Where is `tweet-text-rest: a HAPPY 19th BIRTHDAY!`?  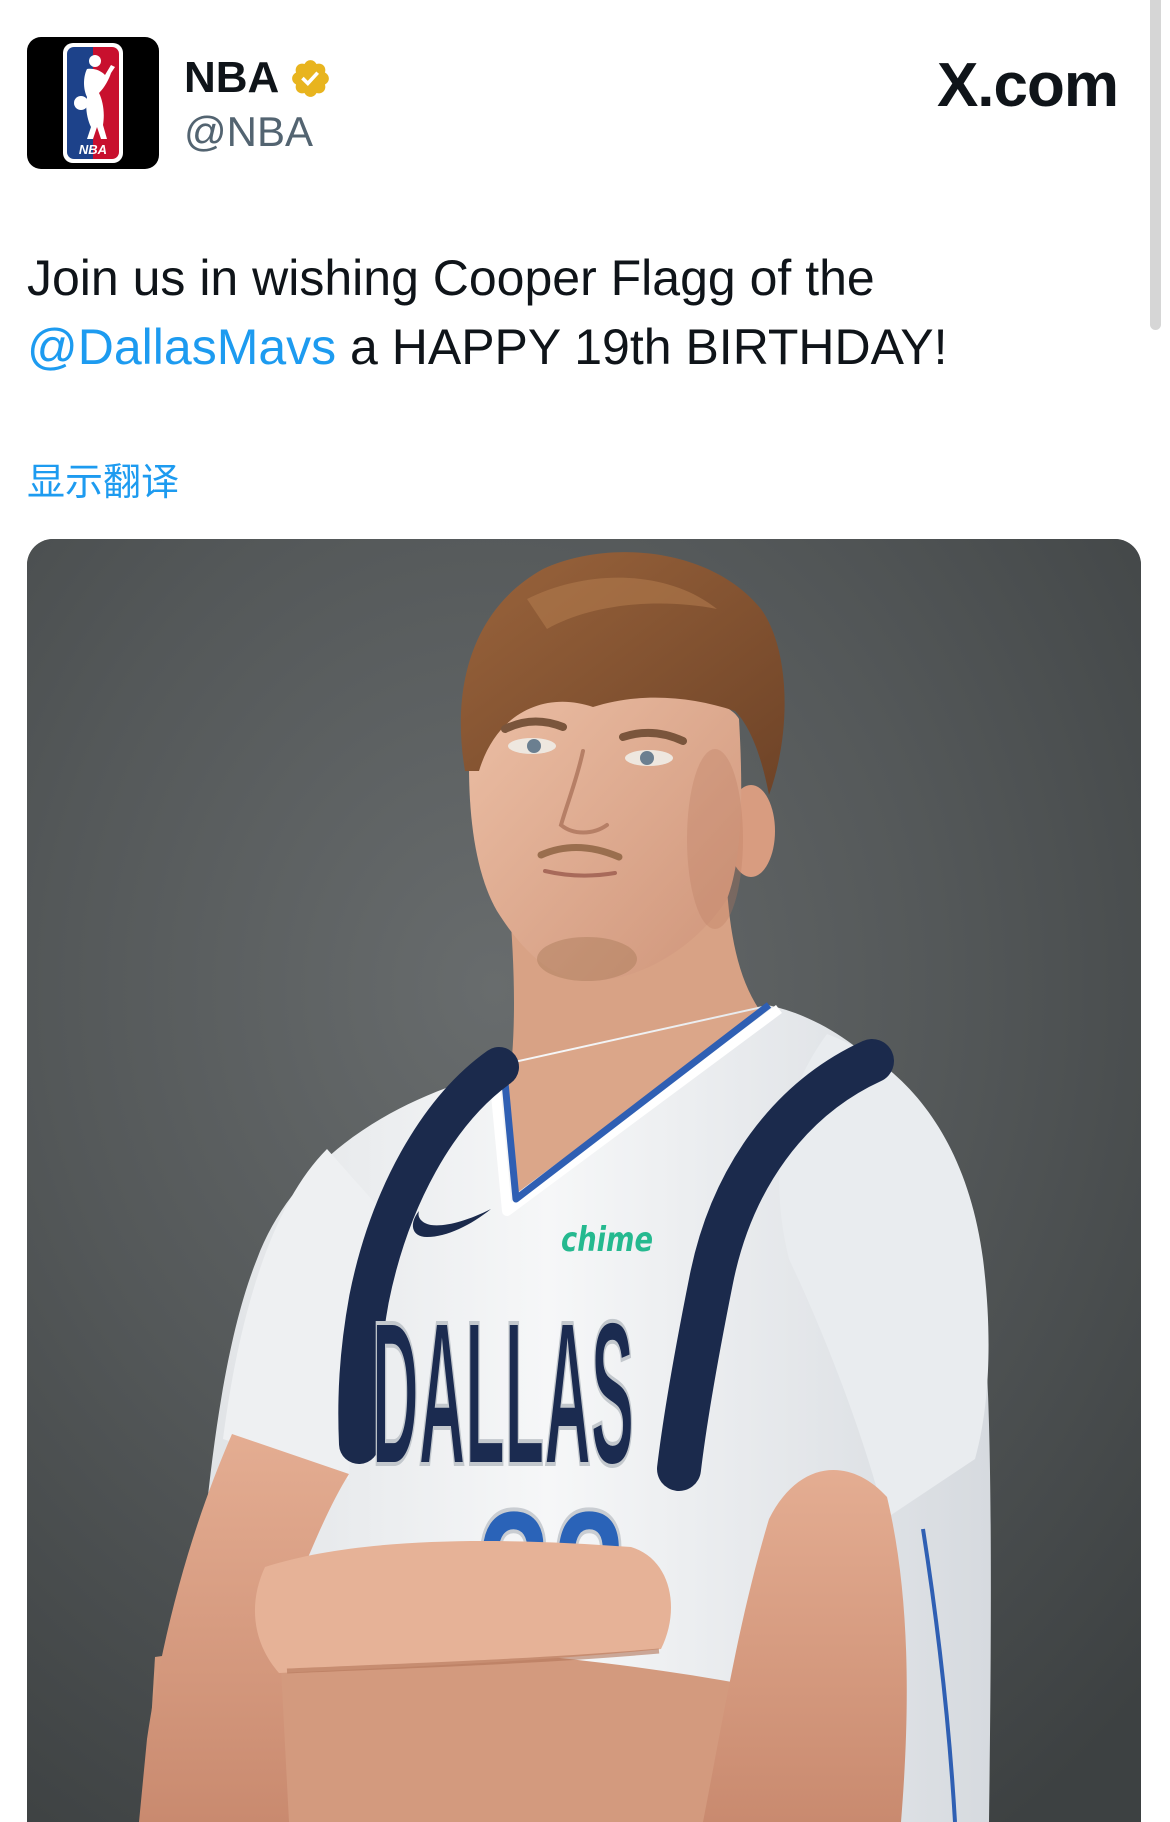
tweet-text-rest: a HAPPY 19th BIRTHDAY! is located at coordinates (642, 347).